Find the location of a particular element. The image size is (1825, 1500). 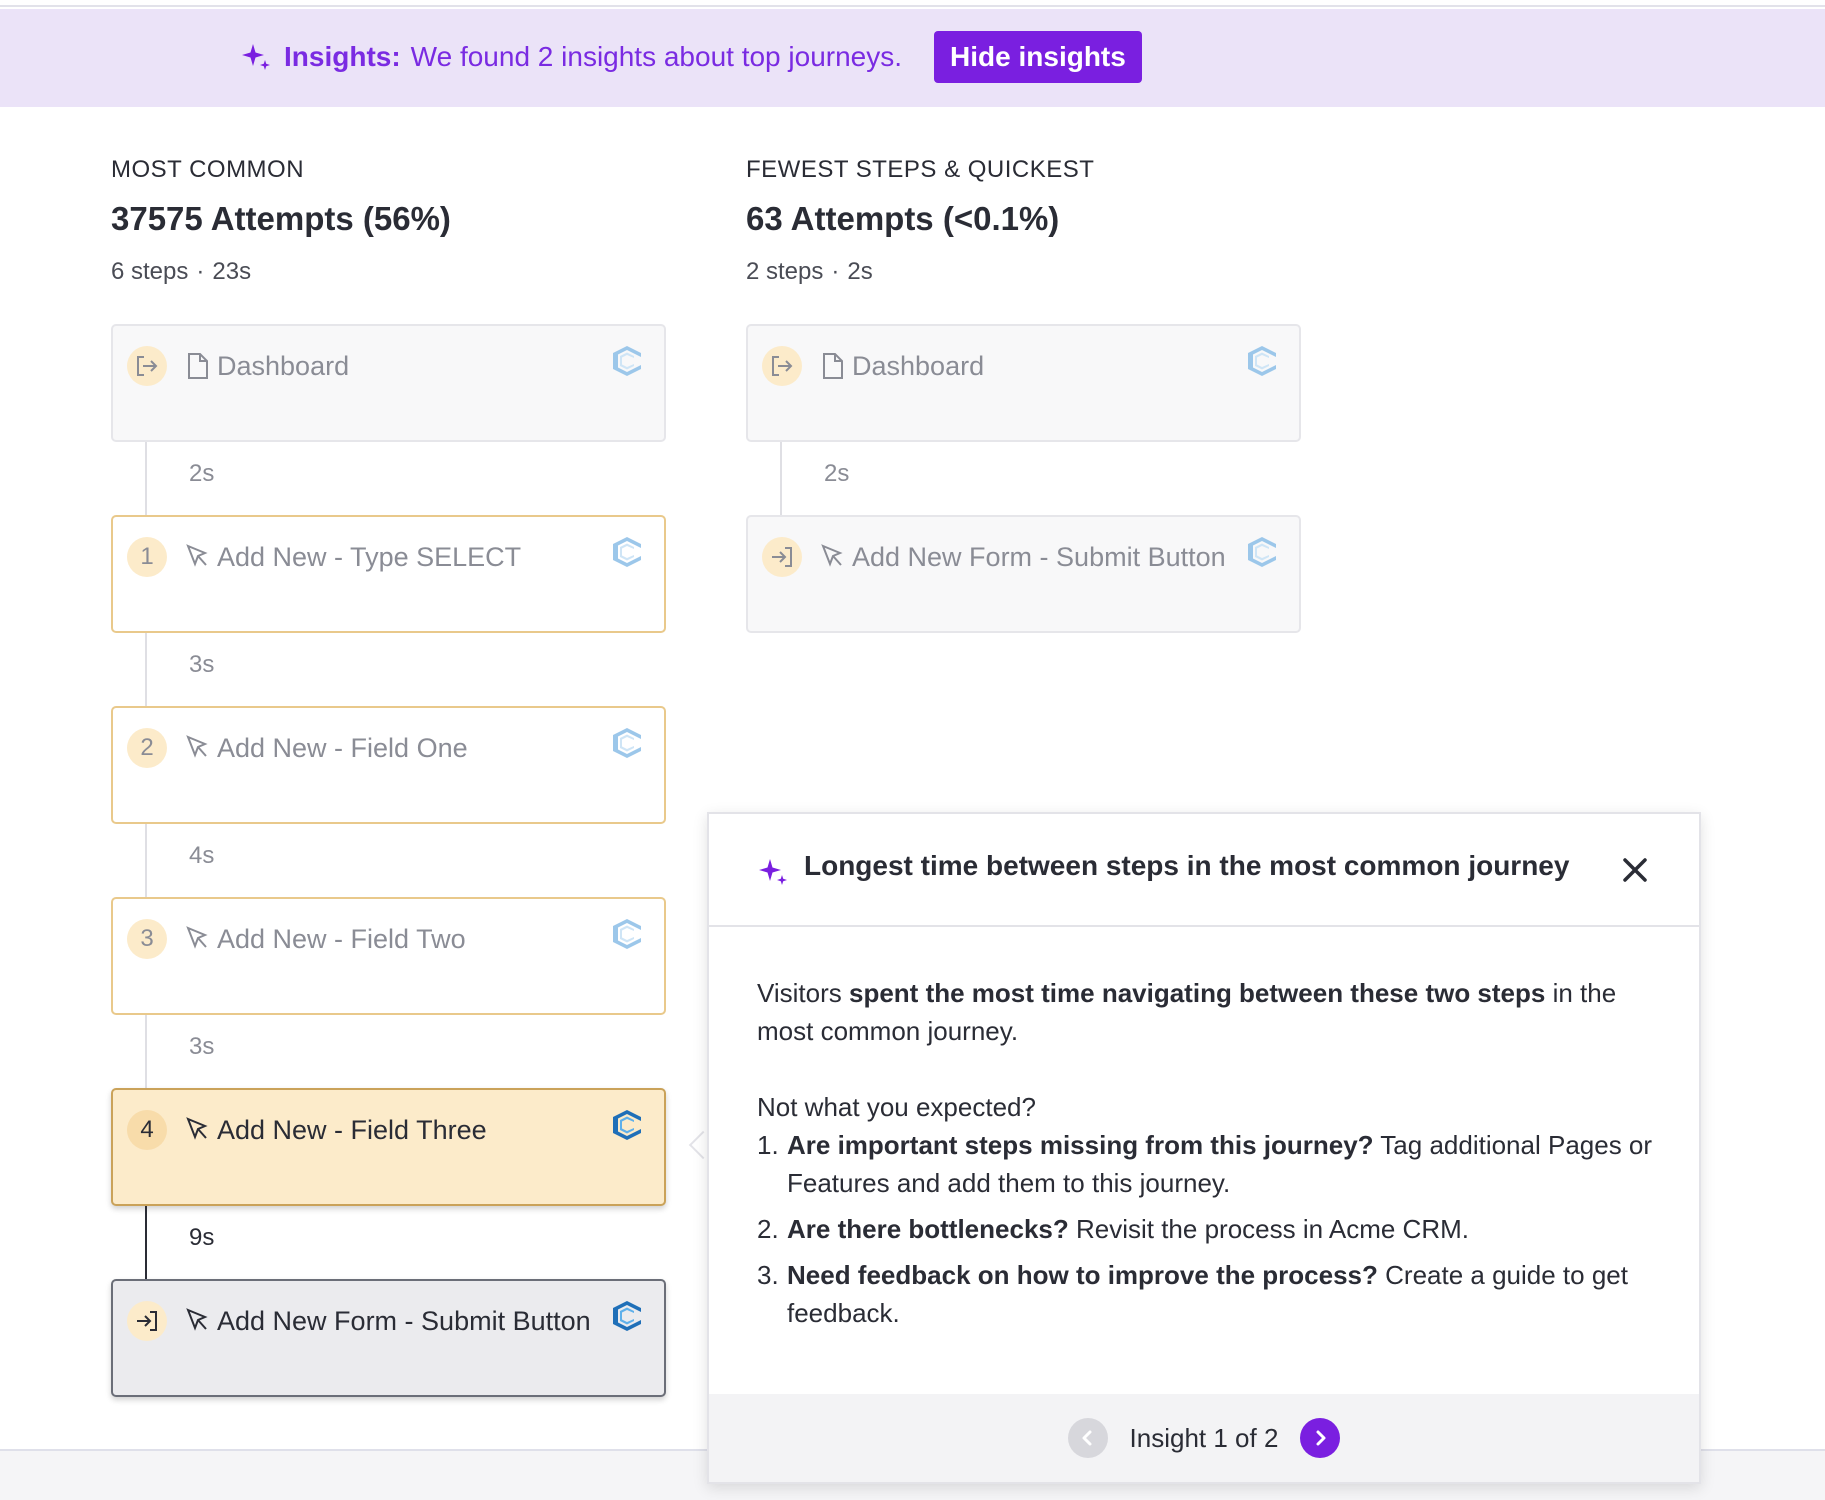

journey-duration: 2s is located at coordinates (860, 271).